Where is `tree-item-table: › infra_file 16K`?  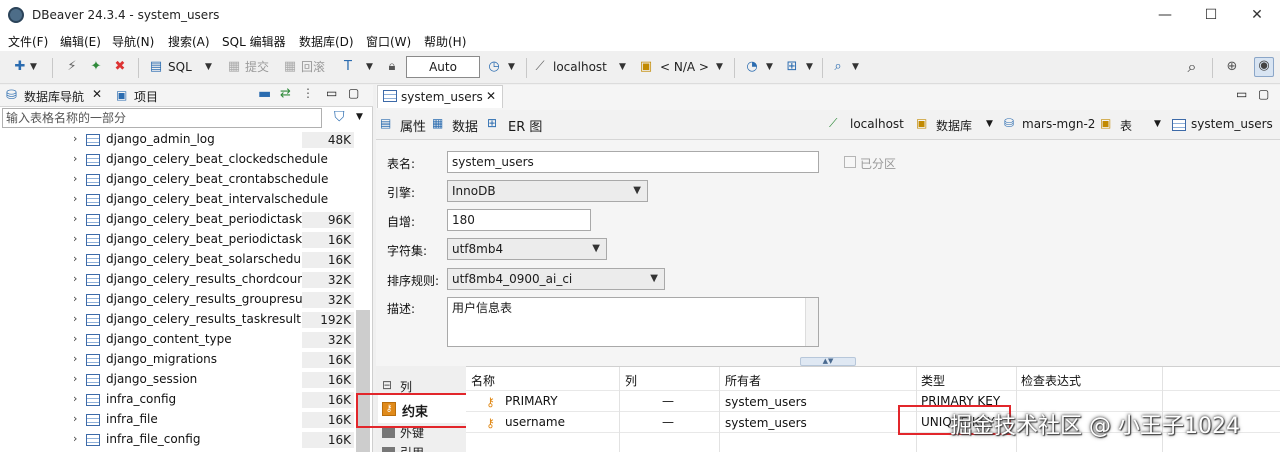 tree-item-table: › infra_file 16K is located at coordinates (180, 420).